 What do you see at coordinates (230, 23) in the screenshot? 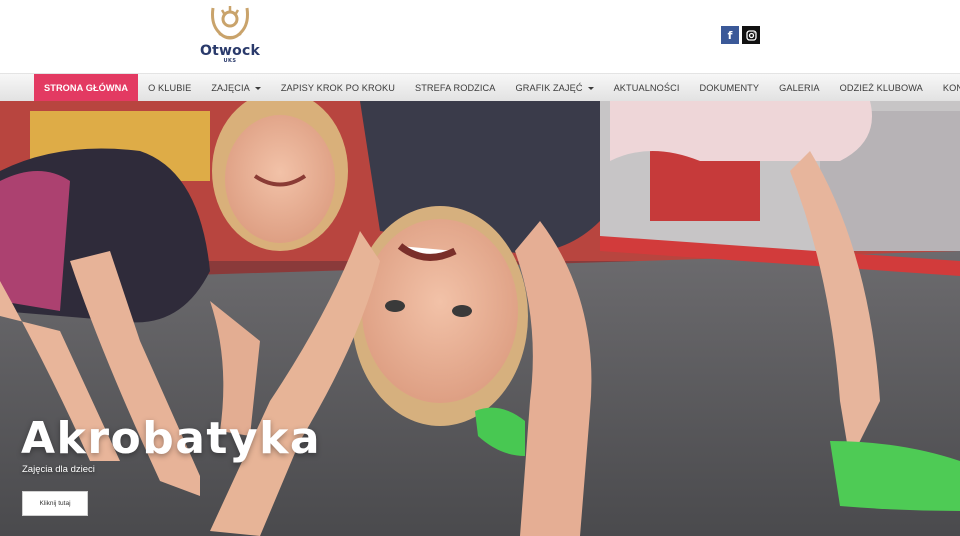
I see `logo-emblem-icon` at bounding box center [230, 23].